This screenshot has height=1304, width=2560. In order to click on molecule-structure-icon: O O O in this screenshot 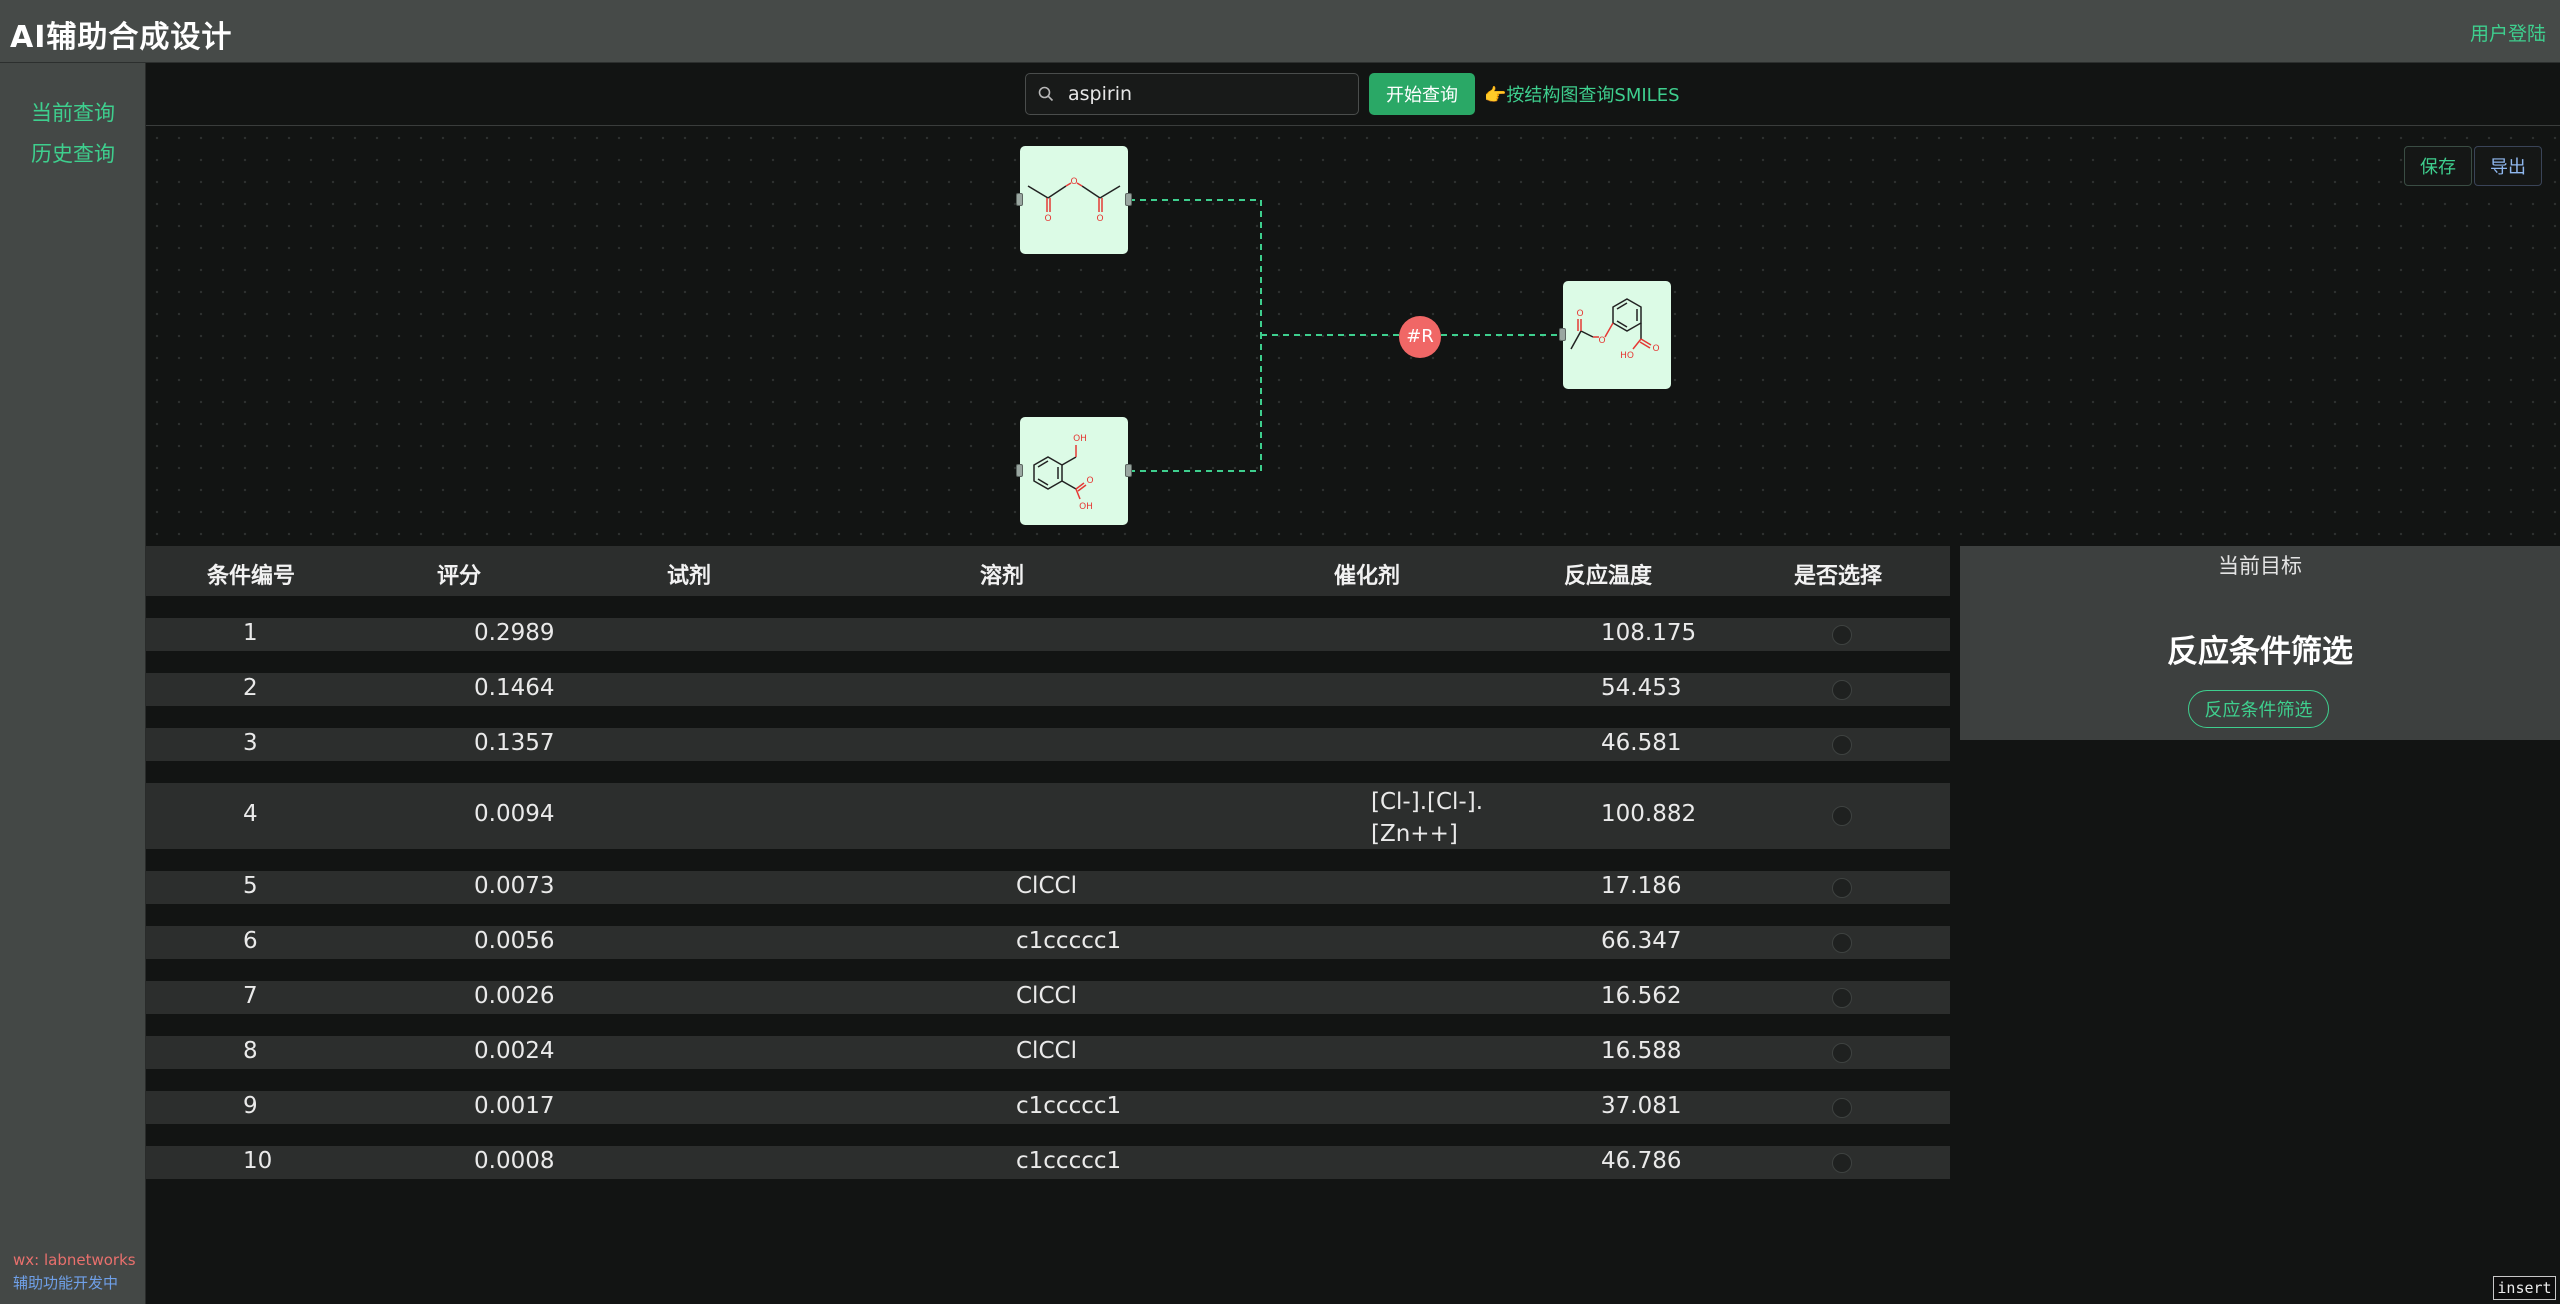, I will do `click(1074, 200)`.